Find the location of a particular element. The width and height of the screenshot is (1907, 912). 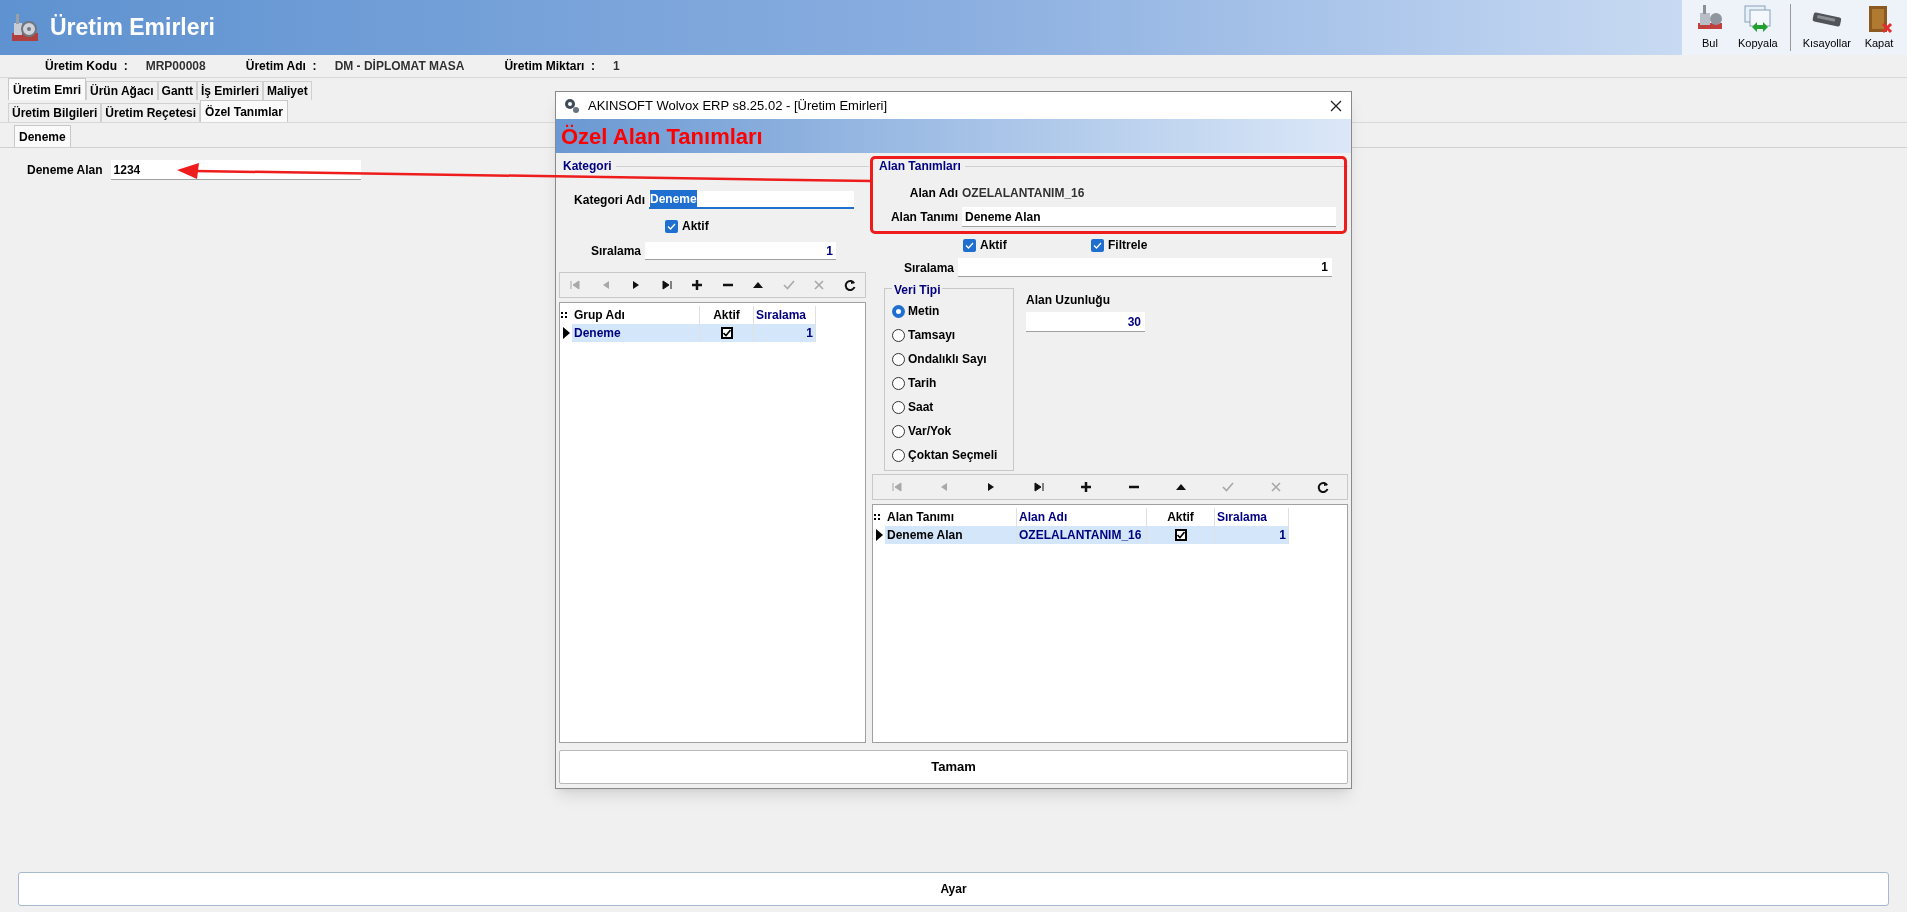

table-cell: OZELALANTANIM_16 is located at coordinates (1082, 535).